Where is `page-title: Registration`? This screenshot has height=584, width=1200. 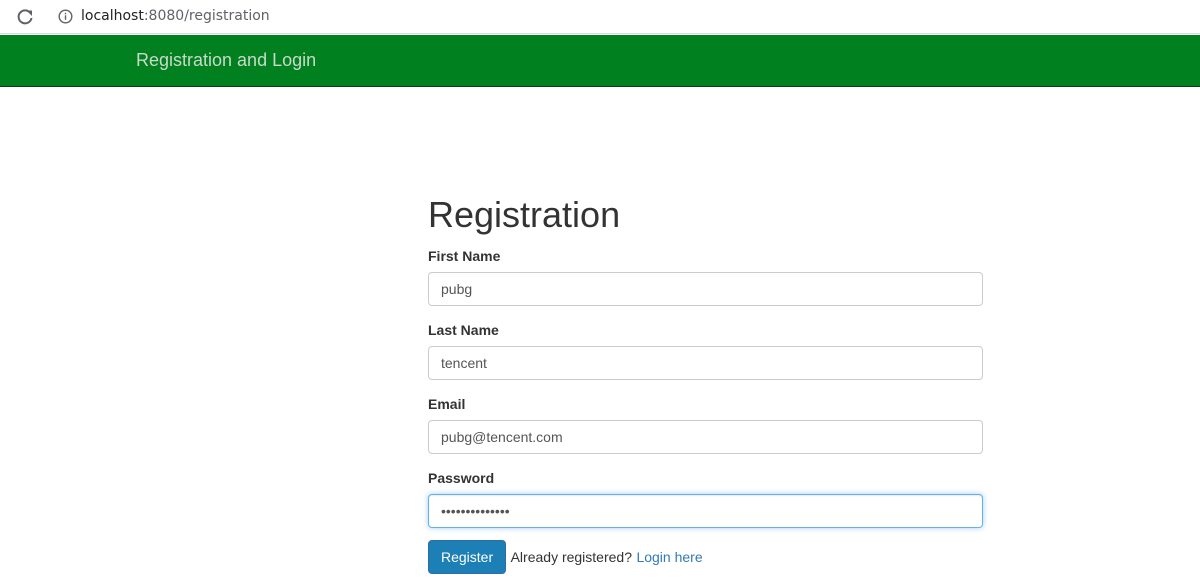
page-title: Registration is located at coordinates (524, 214).